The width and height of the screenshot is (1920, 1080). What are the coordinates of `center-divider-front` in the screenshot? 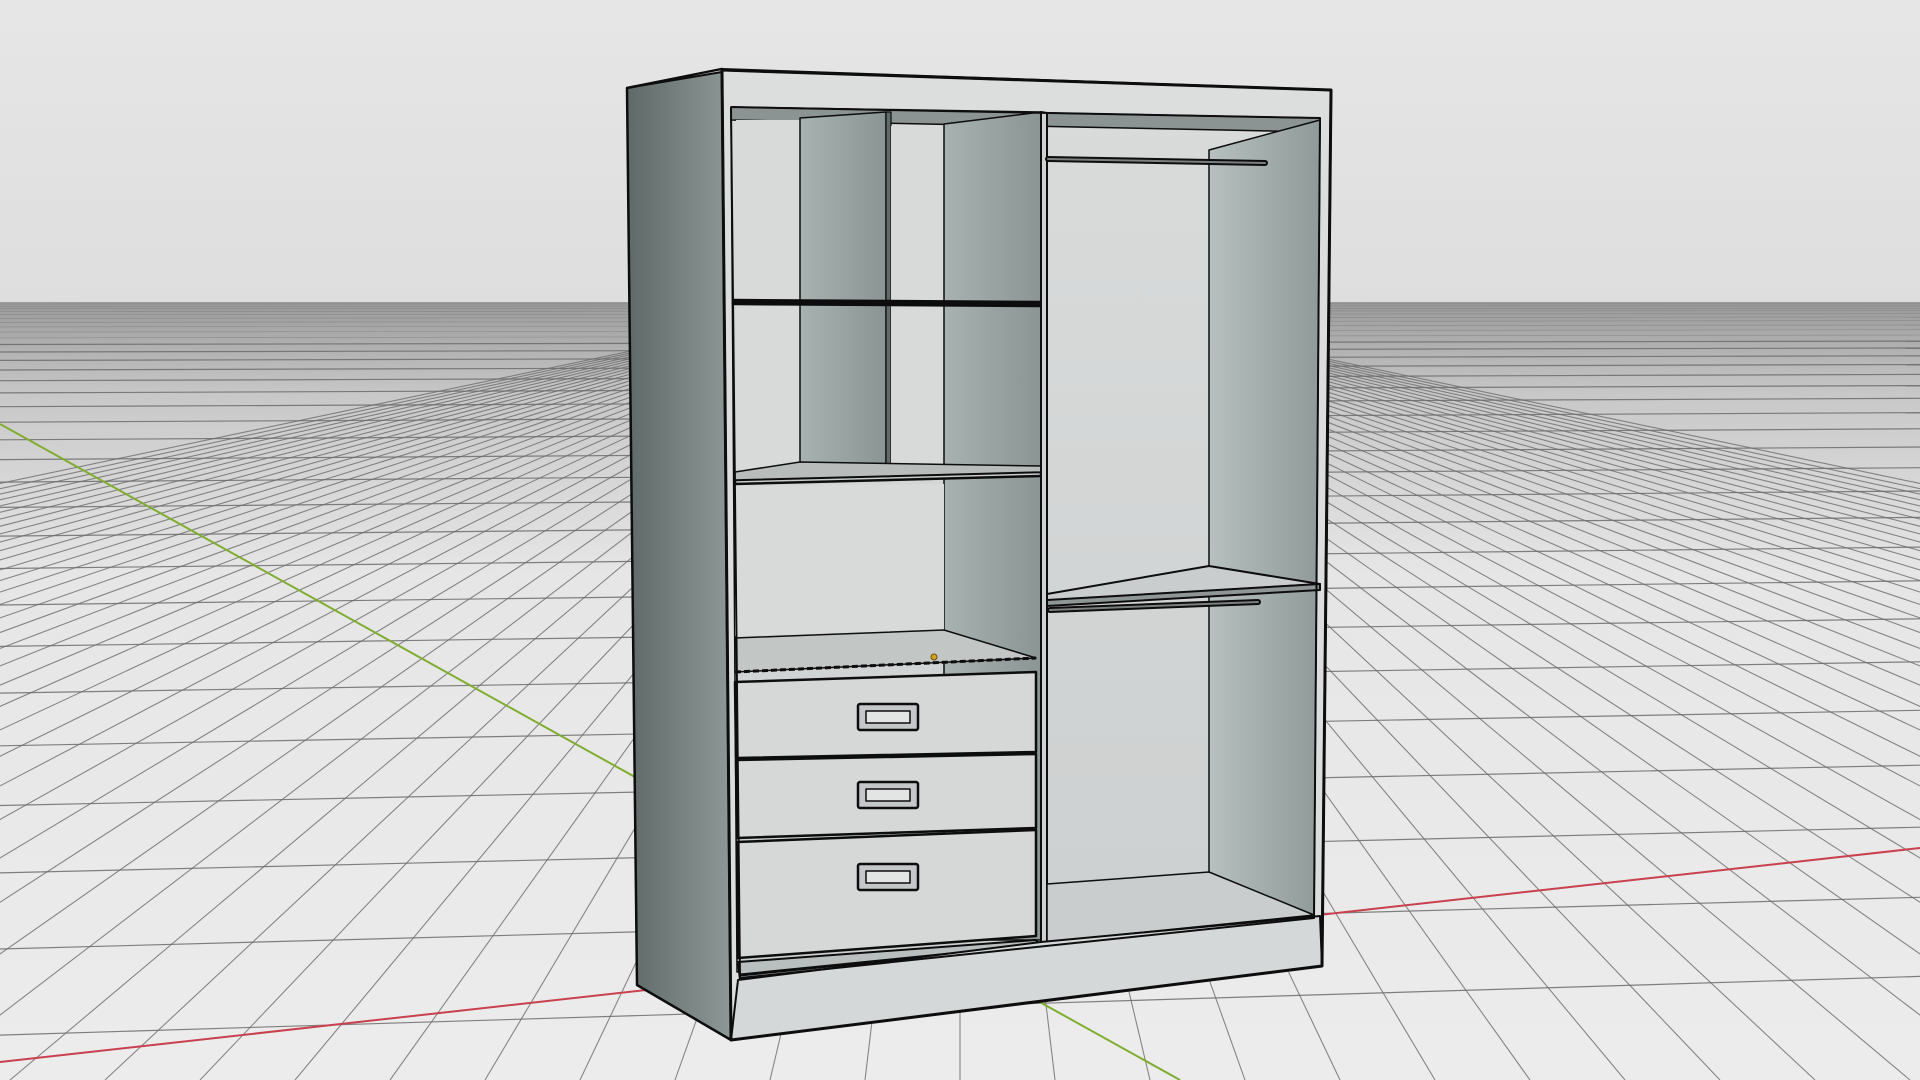 It's located at (1044, 527).